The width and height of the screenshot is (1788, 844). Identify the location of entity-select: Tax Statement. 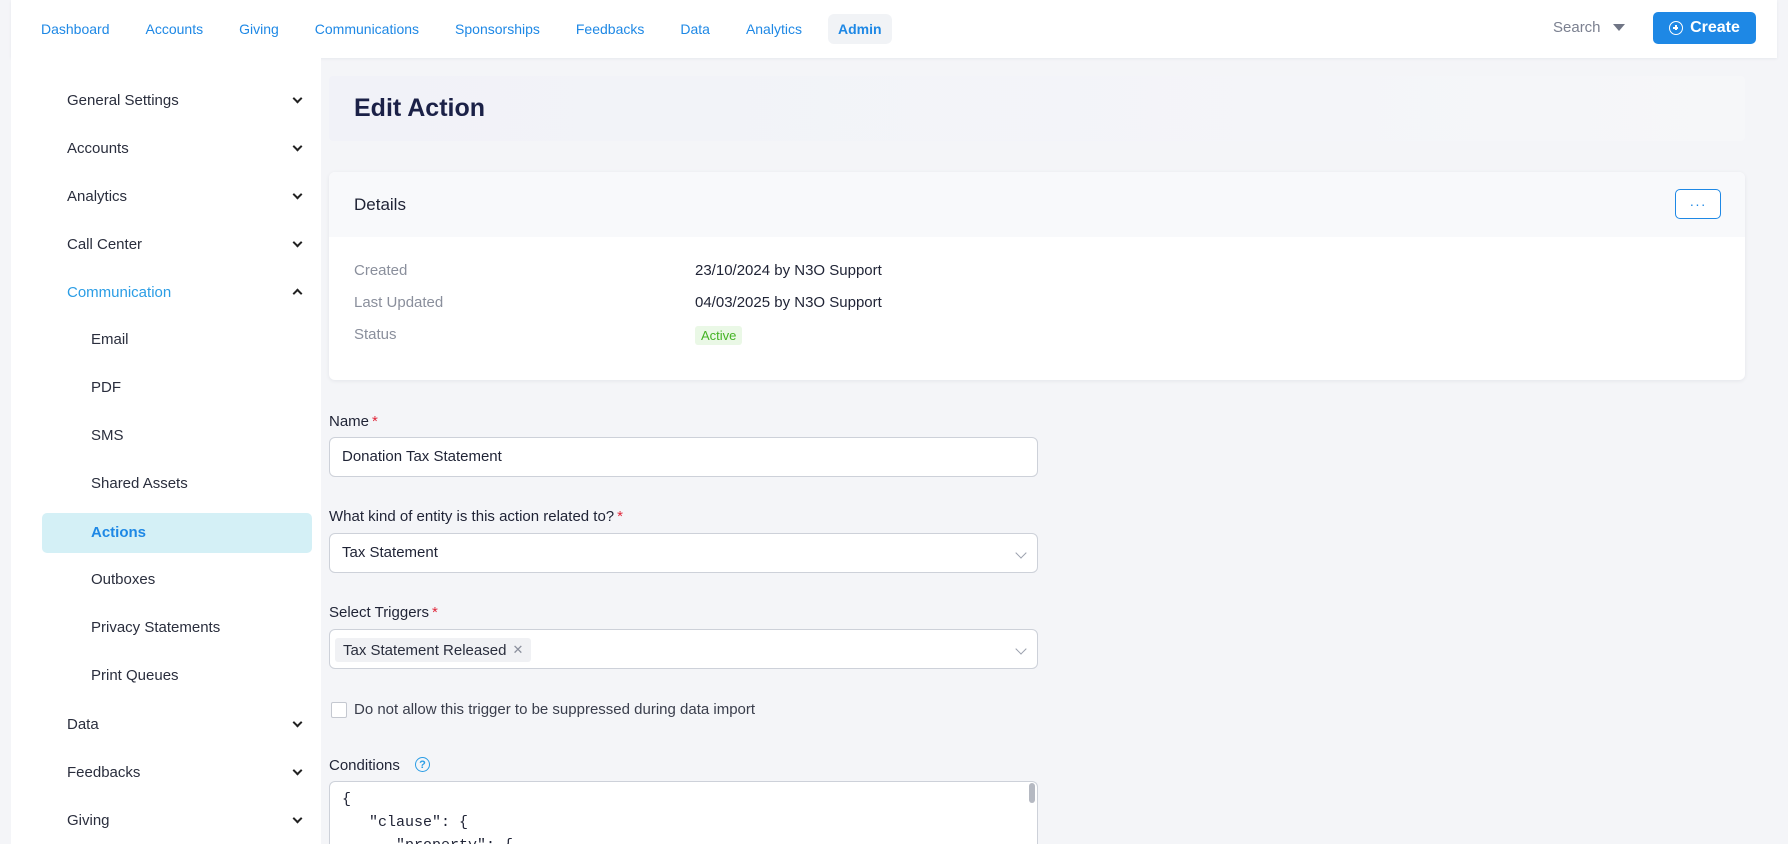
(683, 553).